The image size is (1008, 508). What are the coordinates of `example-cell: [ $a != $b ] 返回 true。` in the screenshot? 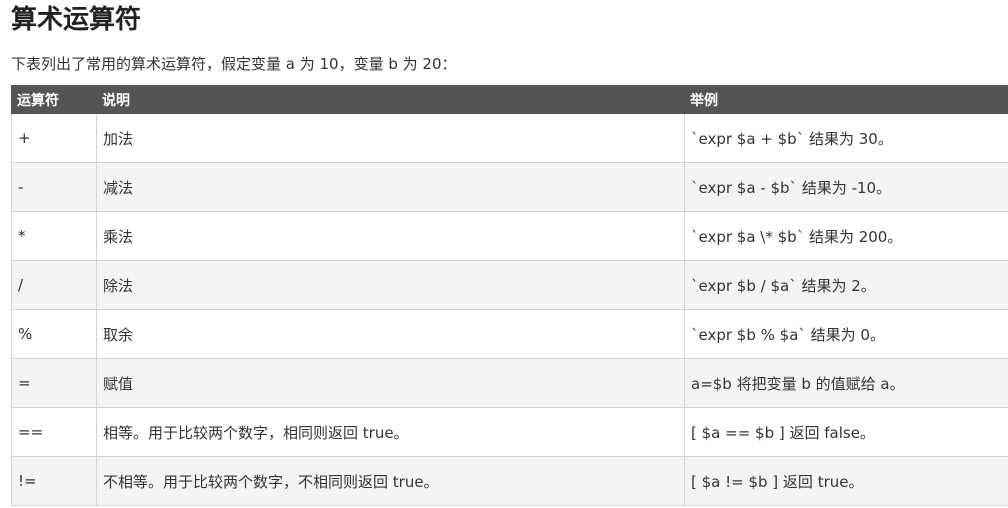 It's located at (846, 481).